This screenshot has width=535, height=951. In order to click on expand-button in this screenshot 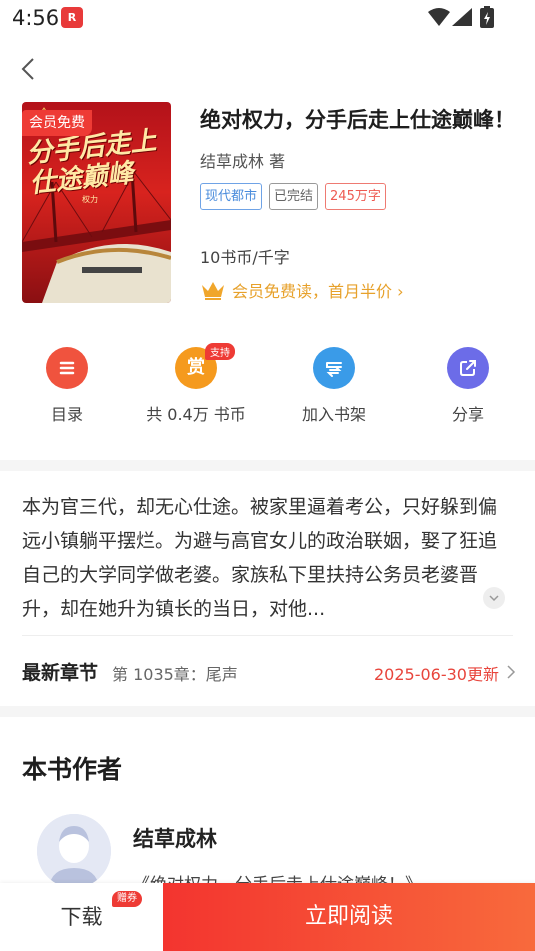, I will do `click(494, 598)`.